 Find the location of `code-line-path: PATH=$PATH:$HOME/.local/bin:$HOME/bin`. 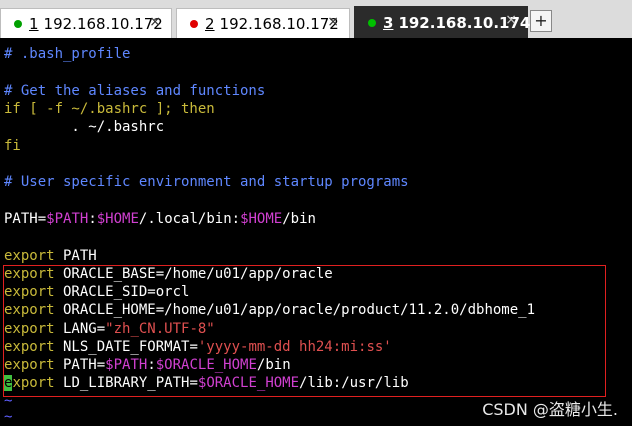

code-line-path: PATH=$PATH:$HOME/.local/bin:$HOME/bin is located at coordinates (160, 219).